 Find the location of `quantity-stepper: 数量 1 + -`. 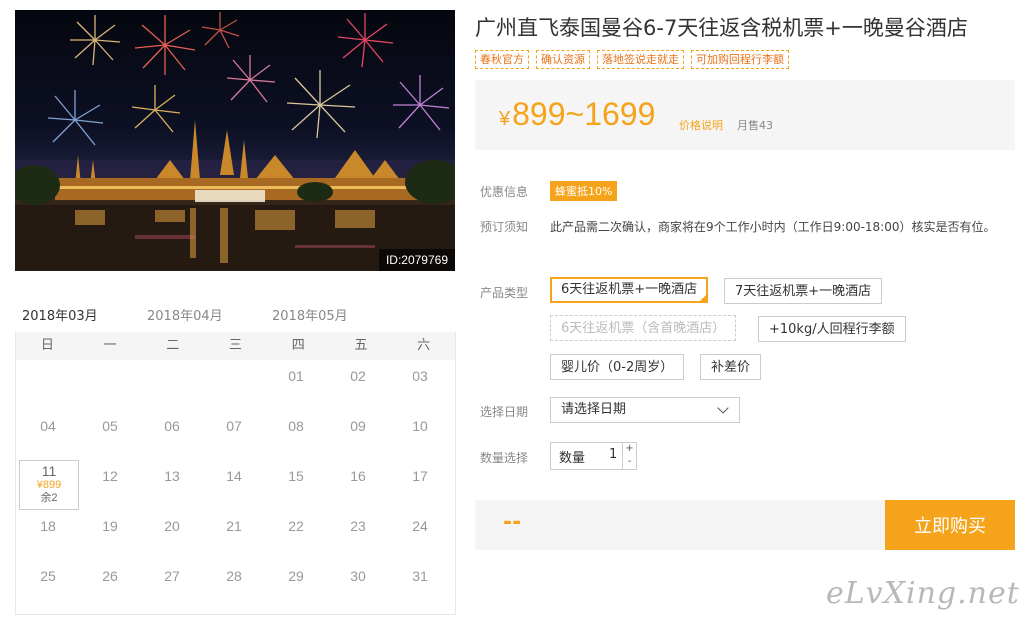

quantity-stepper: 数量 1 + - is located at coordinates (593, 456).